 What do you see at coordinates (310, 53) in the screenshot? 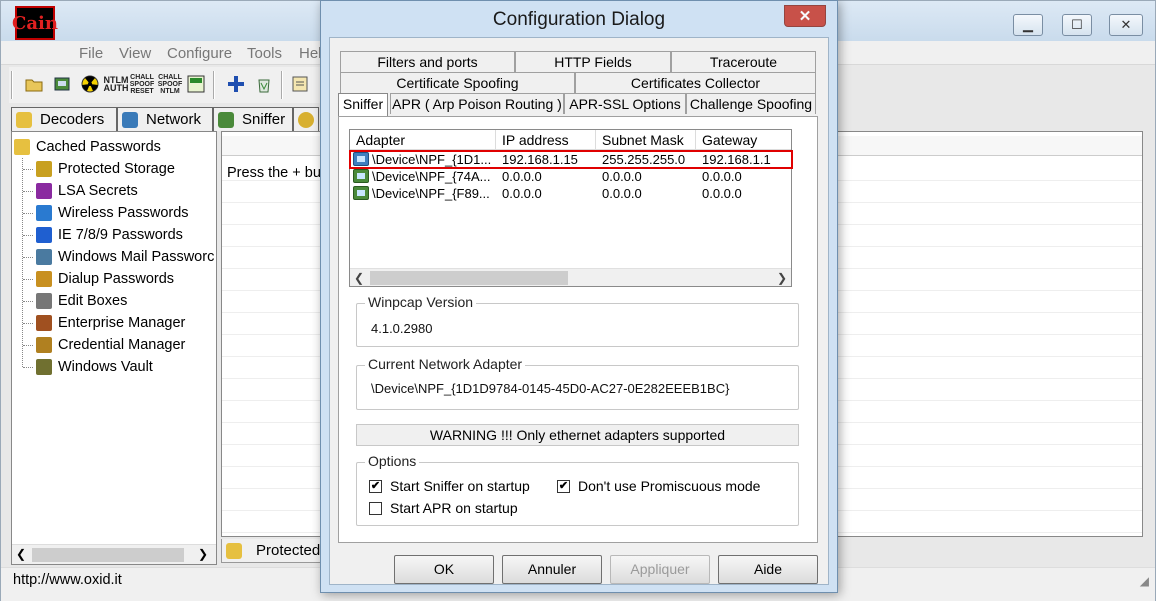
I see `menu-help: Hel` at bounding box center [310, 53].